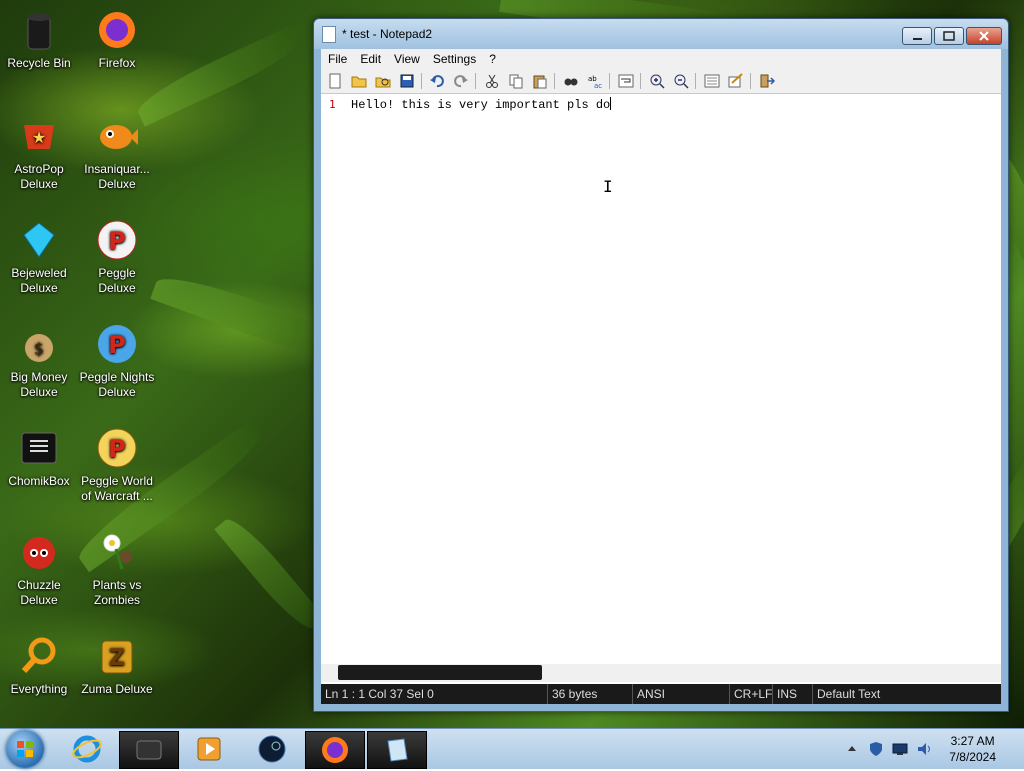 The image size is (1024, 771). Describe the element at coordinates (149, 750) in the screenshot. I see `taskbar-chomikbox` at that location.